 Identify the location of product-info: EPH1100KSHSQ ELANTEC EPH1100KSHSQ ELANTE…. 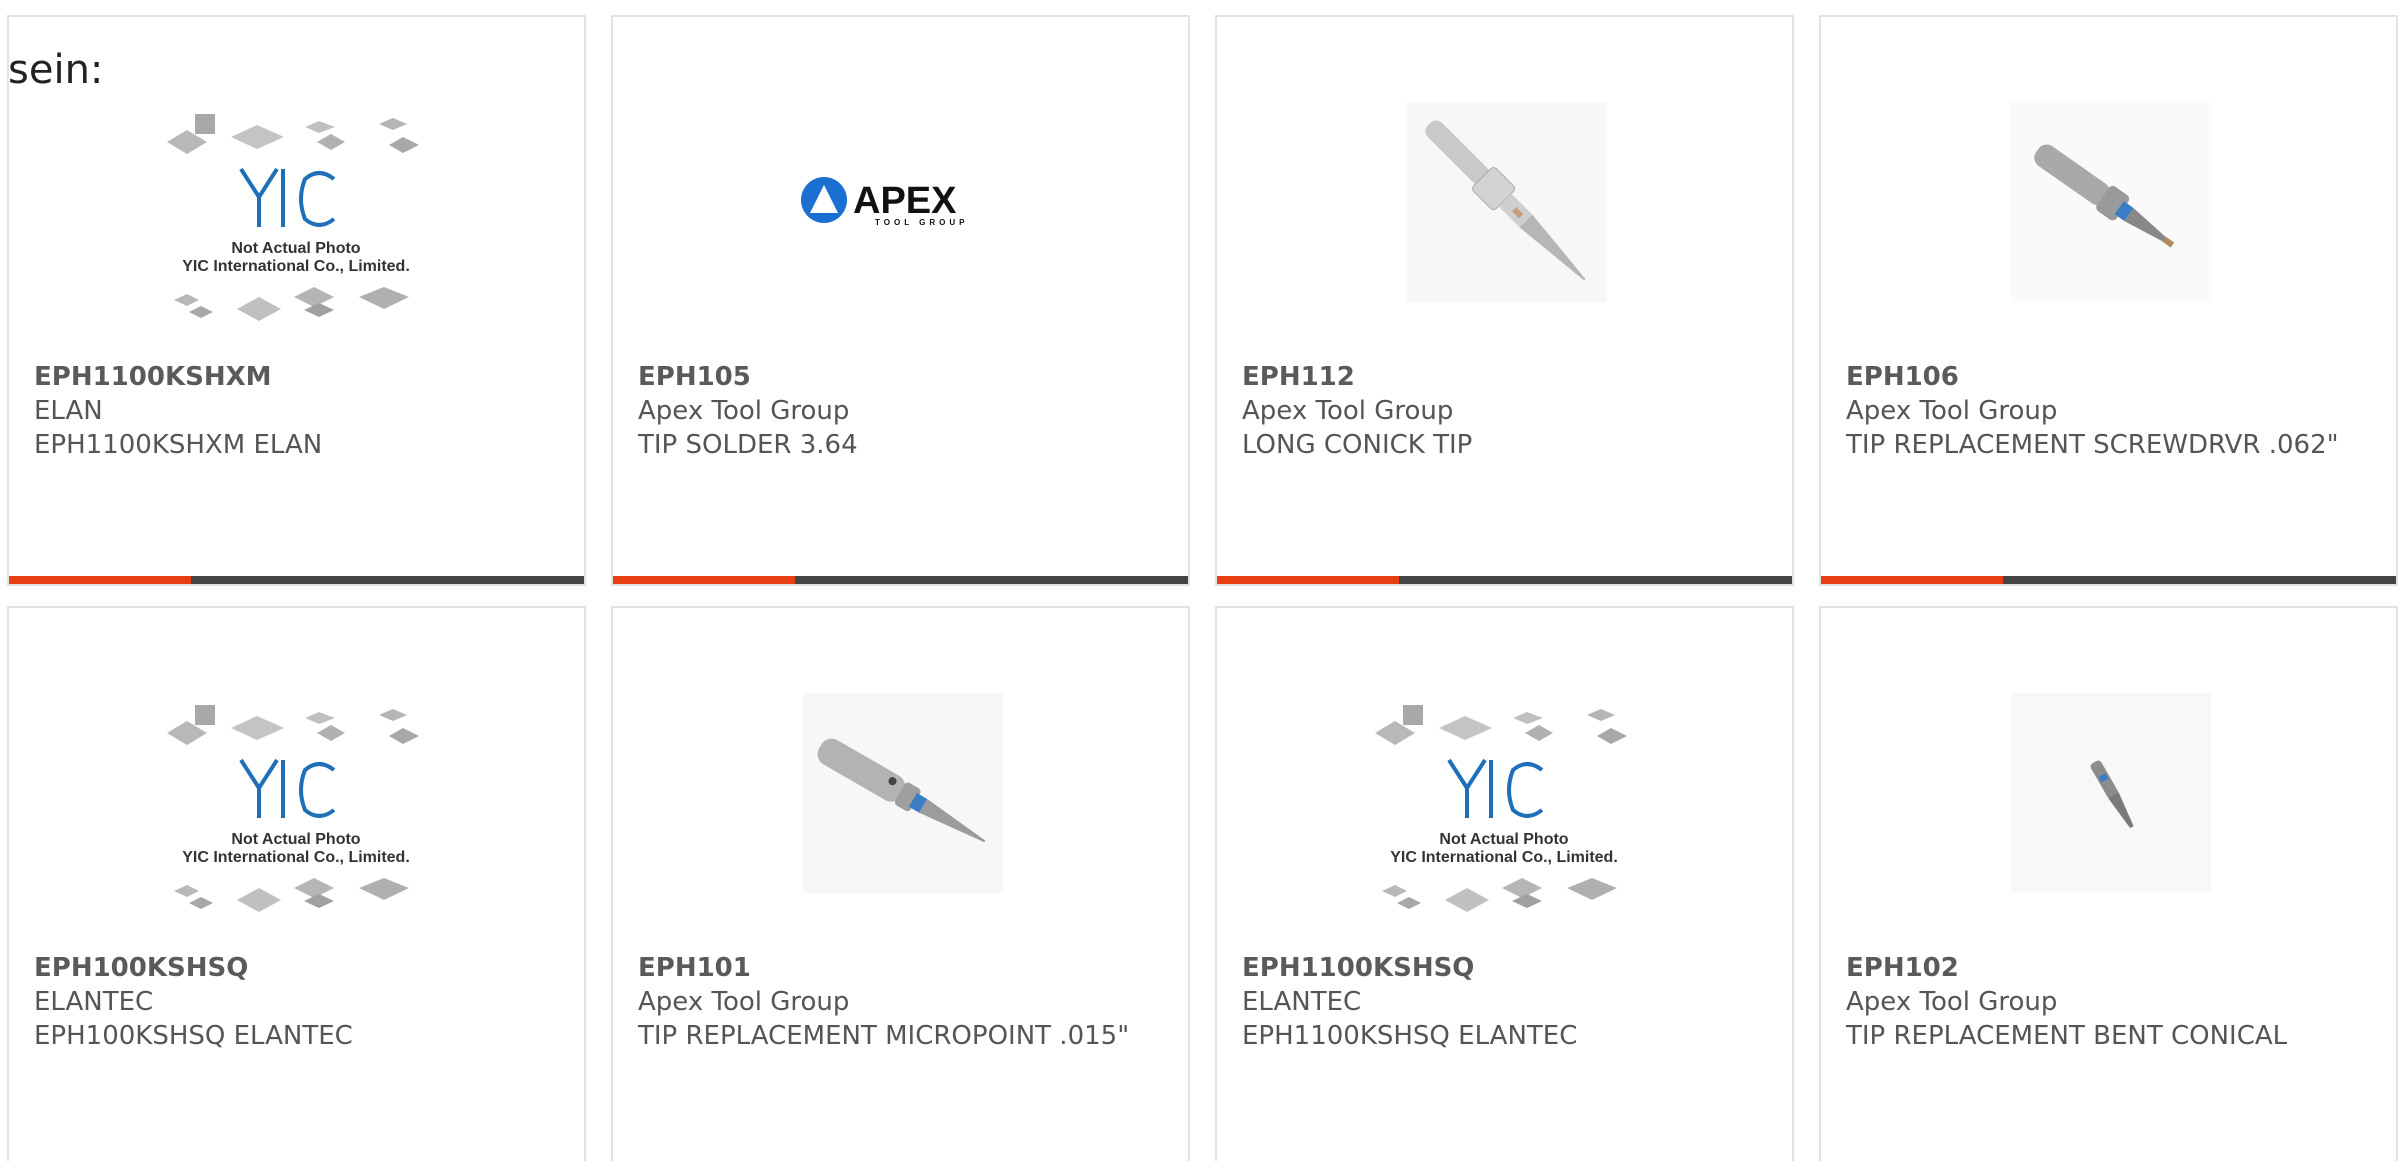
(1507, 1002).